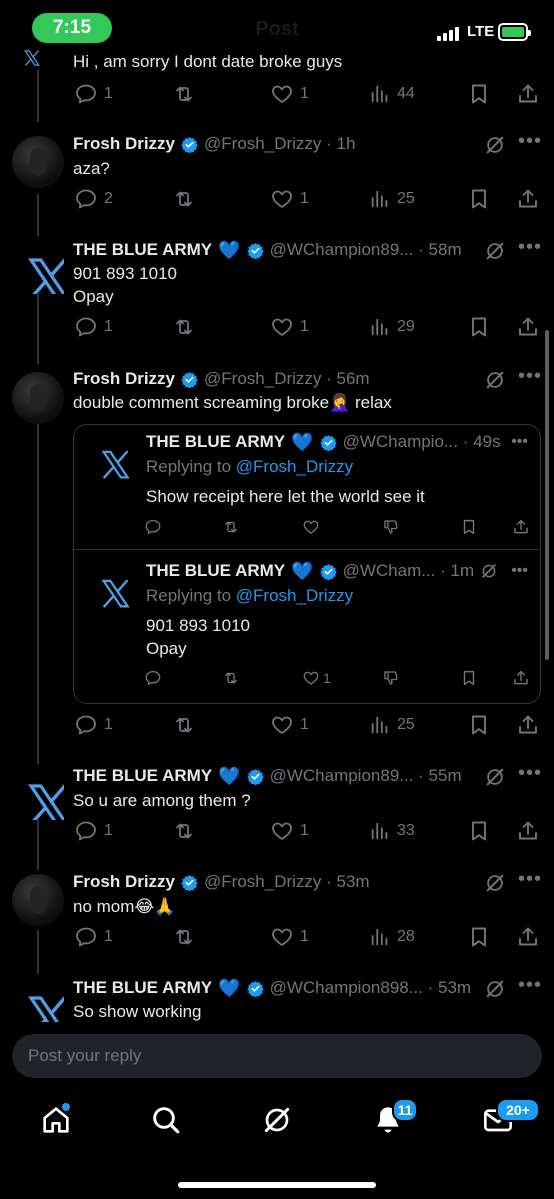 The width and height of the screenshot is (554, 1199). I want to click on handle-time: @WChampion898... · 53m, so click(371, 988).